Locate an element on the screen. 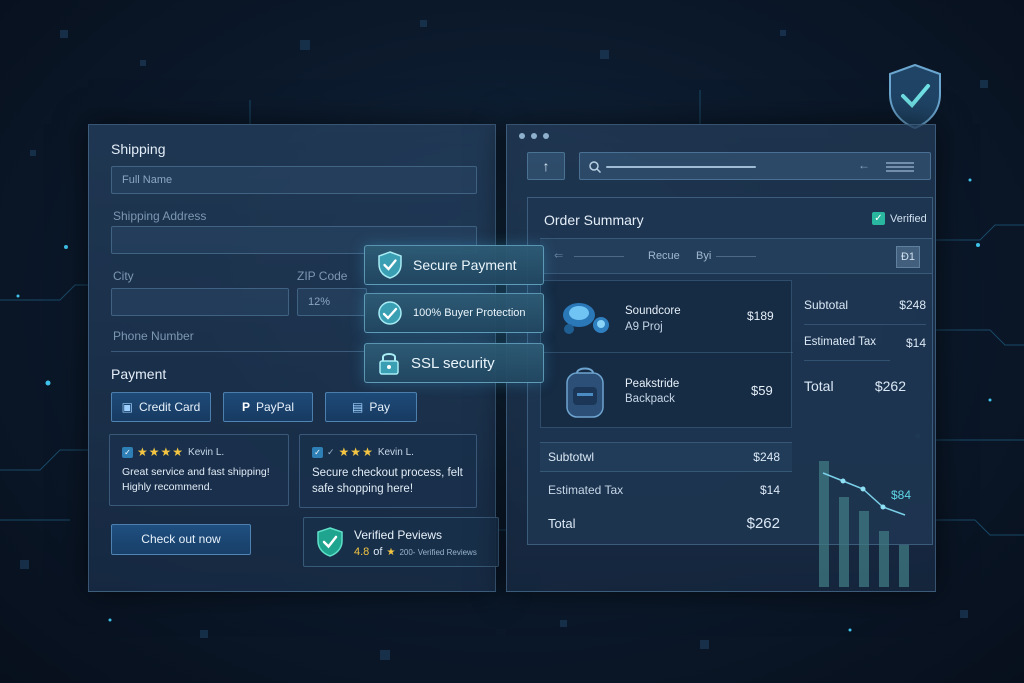  pay-button: ▤ Pay is located at coordinates (371, 407).